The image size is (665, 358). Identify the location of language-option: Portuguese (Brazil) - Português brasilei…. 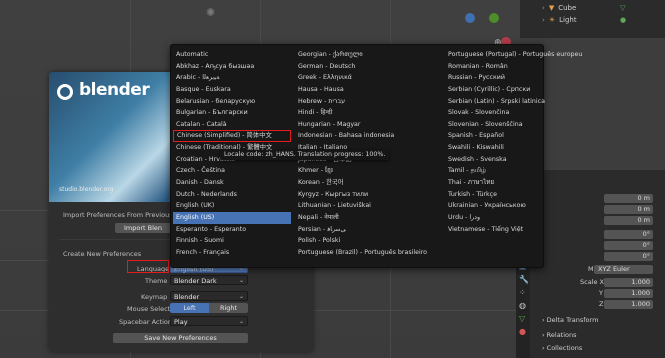
(368, 253).